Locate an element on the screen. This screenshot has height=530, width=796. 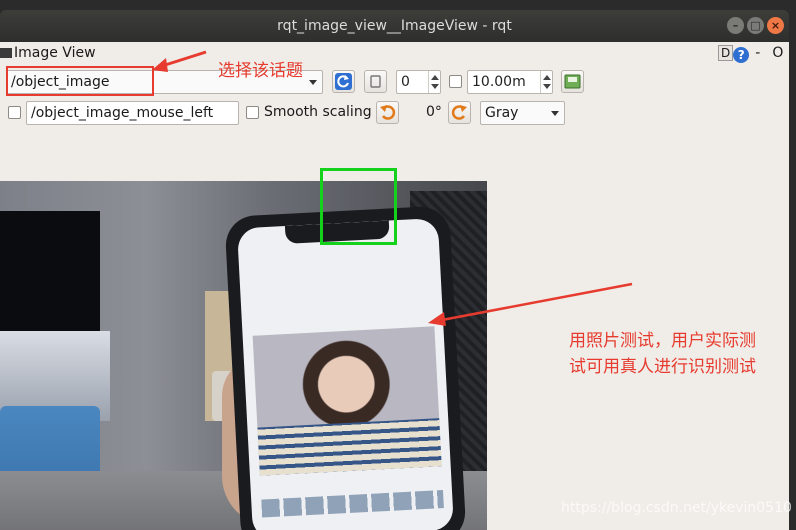
float-button: O is located at coordinates (777, 53).